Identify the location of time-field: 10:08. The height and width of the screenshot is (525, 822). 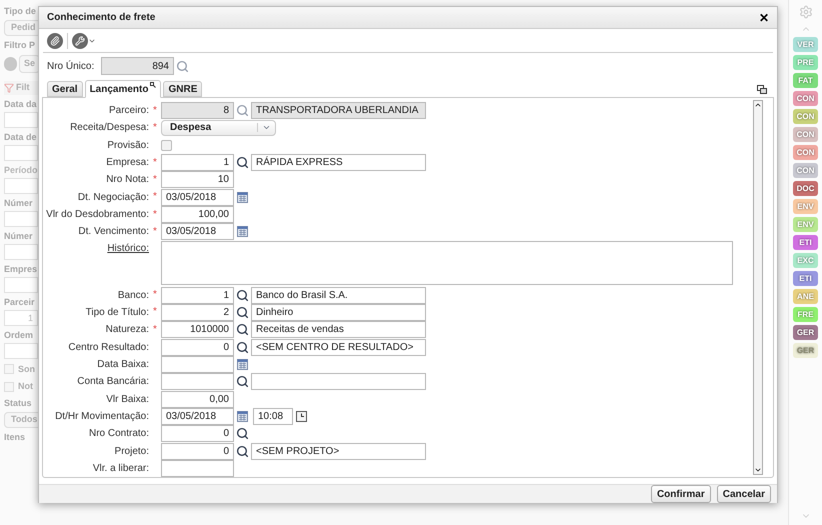
(273, 416).